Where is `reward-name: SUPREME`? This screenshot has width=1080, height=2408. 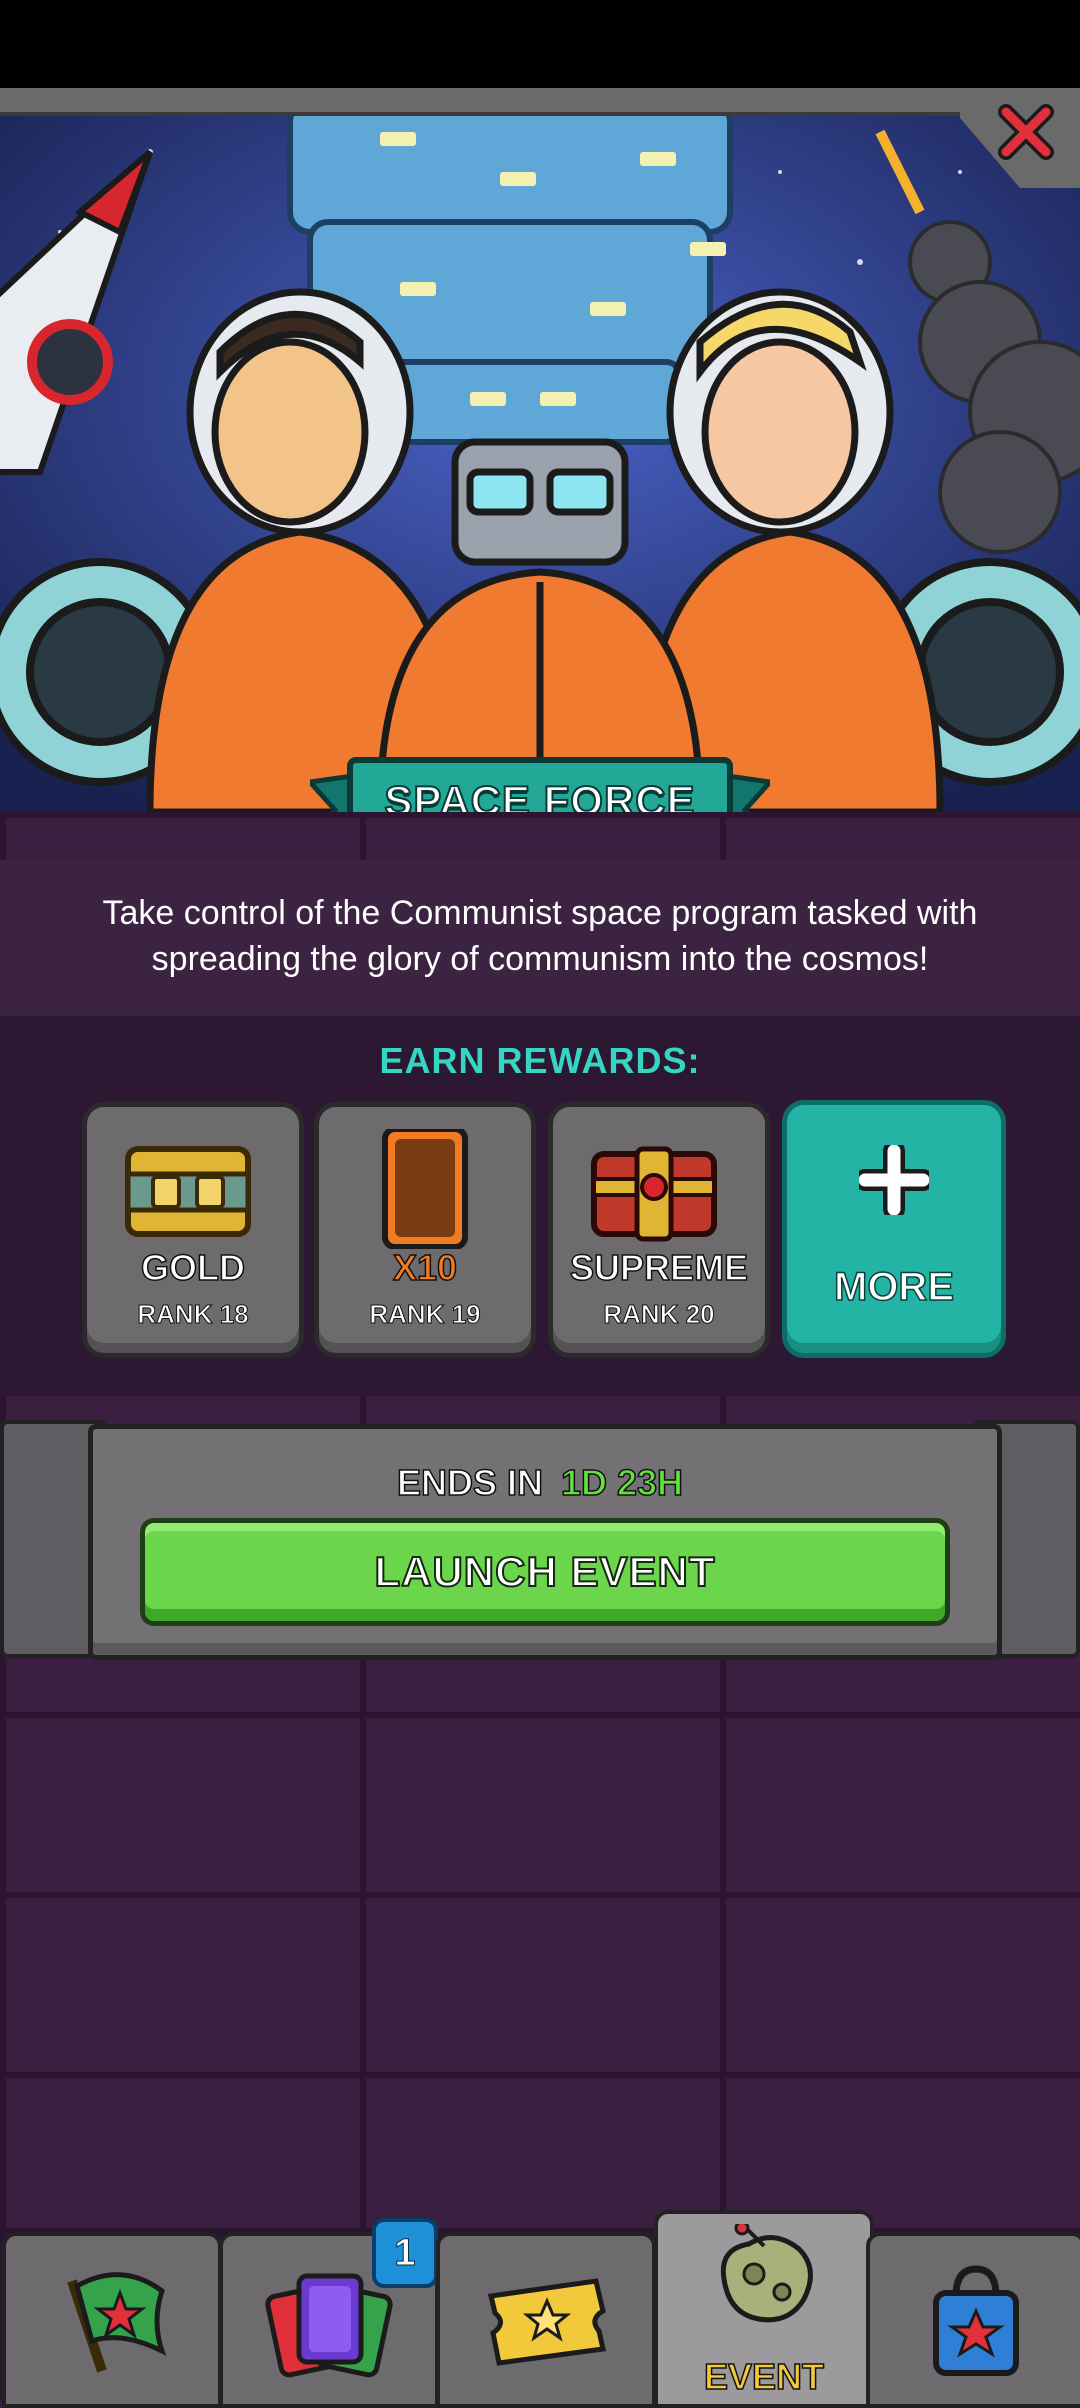
reward-name: SUPREME is located at coordinates (659, 1267).